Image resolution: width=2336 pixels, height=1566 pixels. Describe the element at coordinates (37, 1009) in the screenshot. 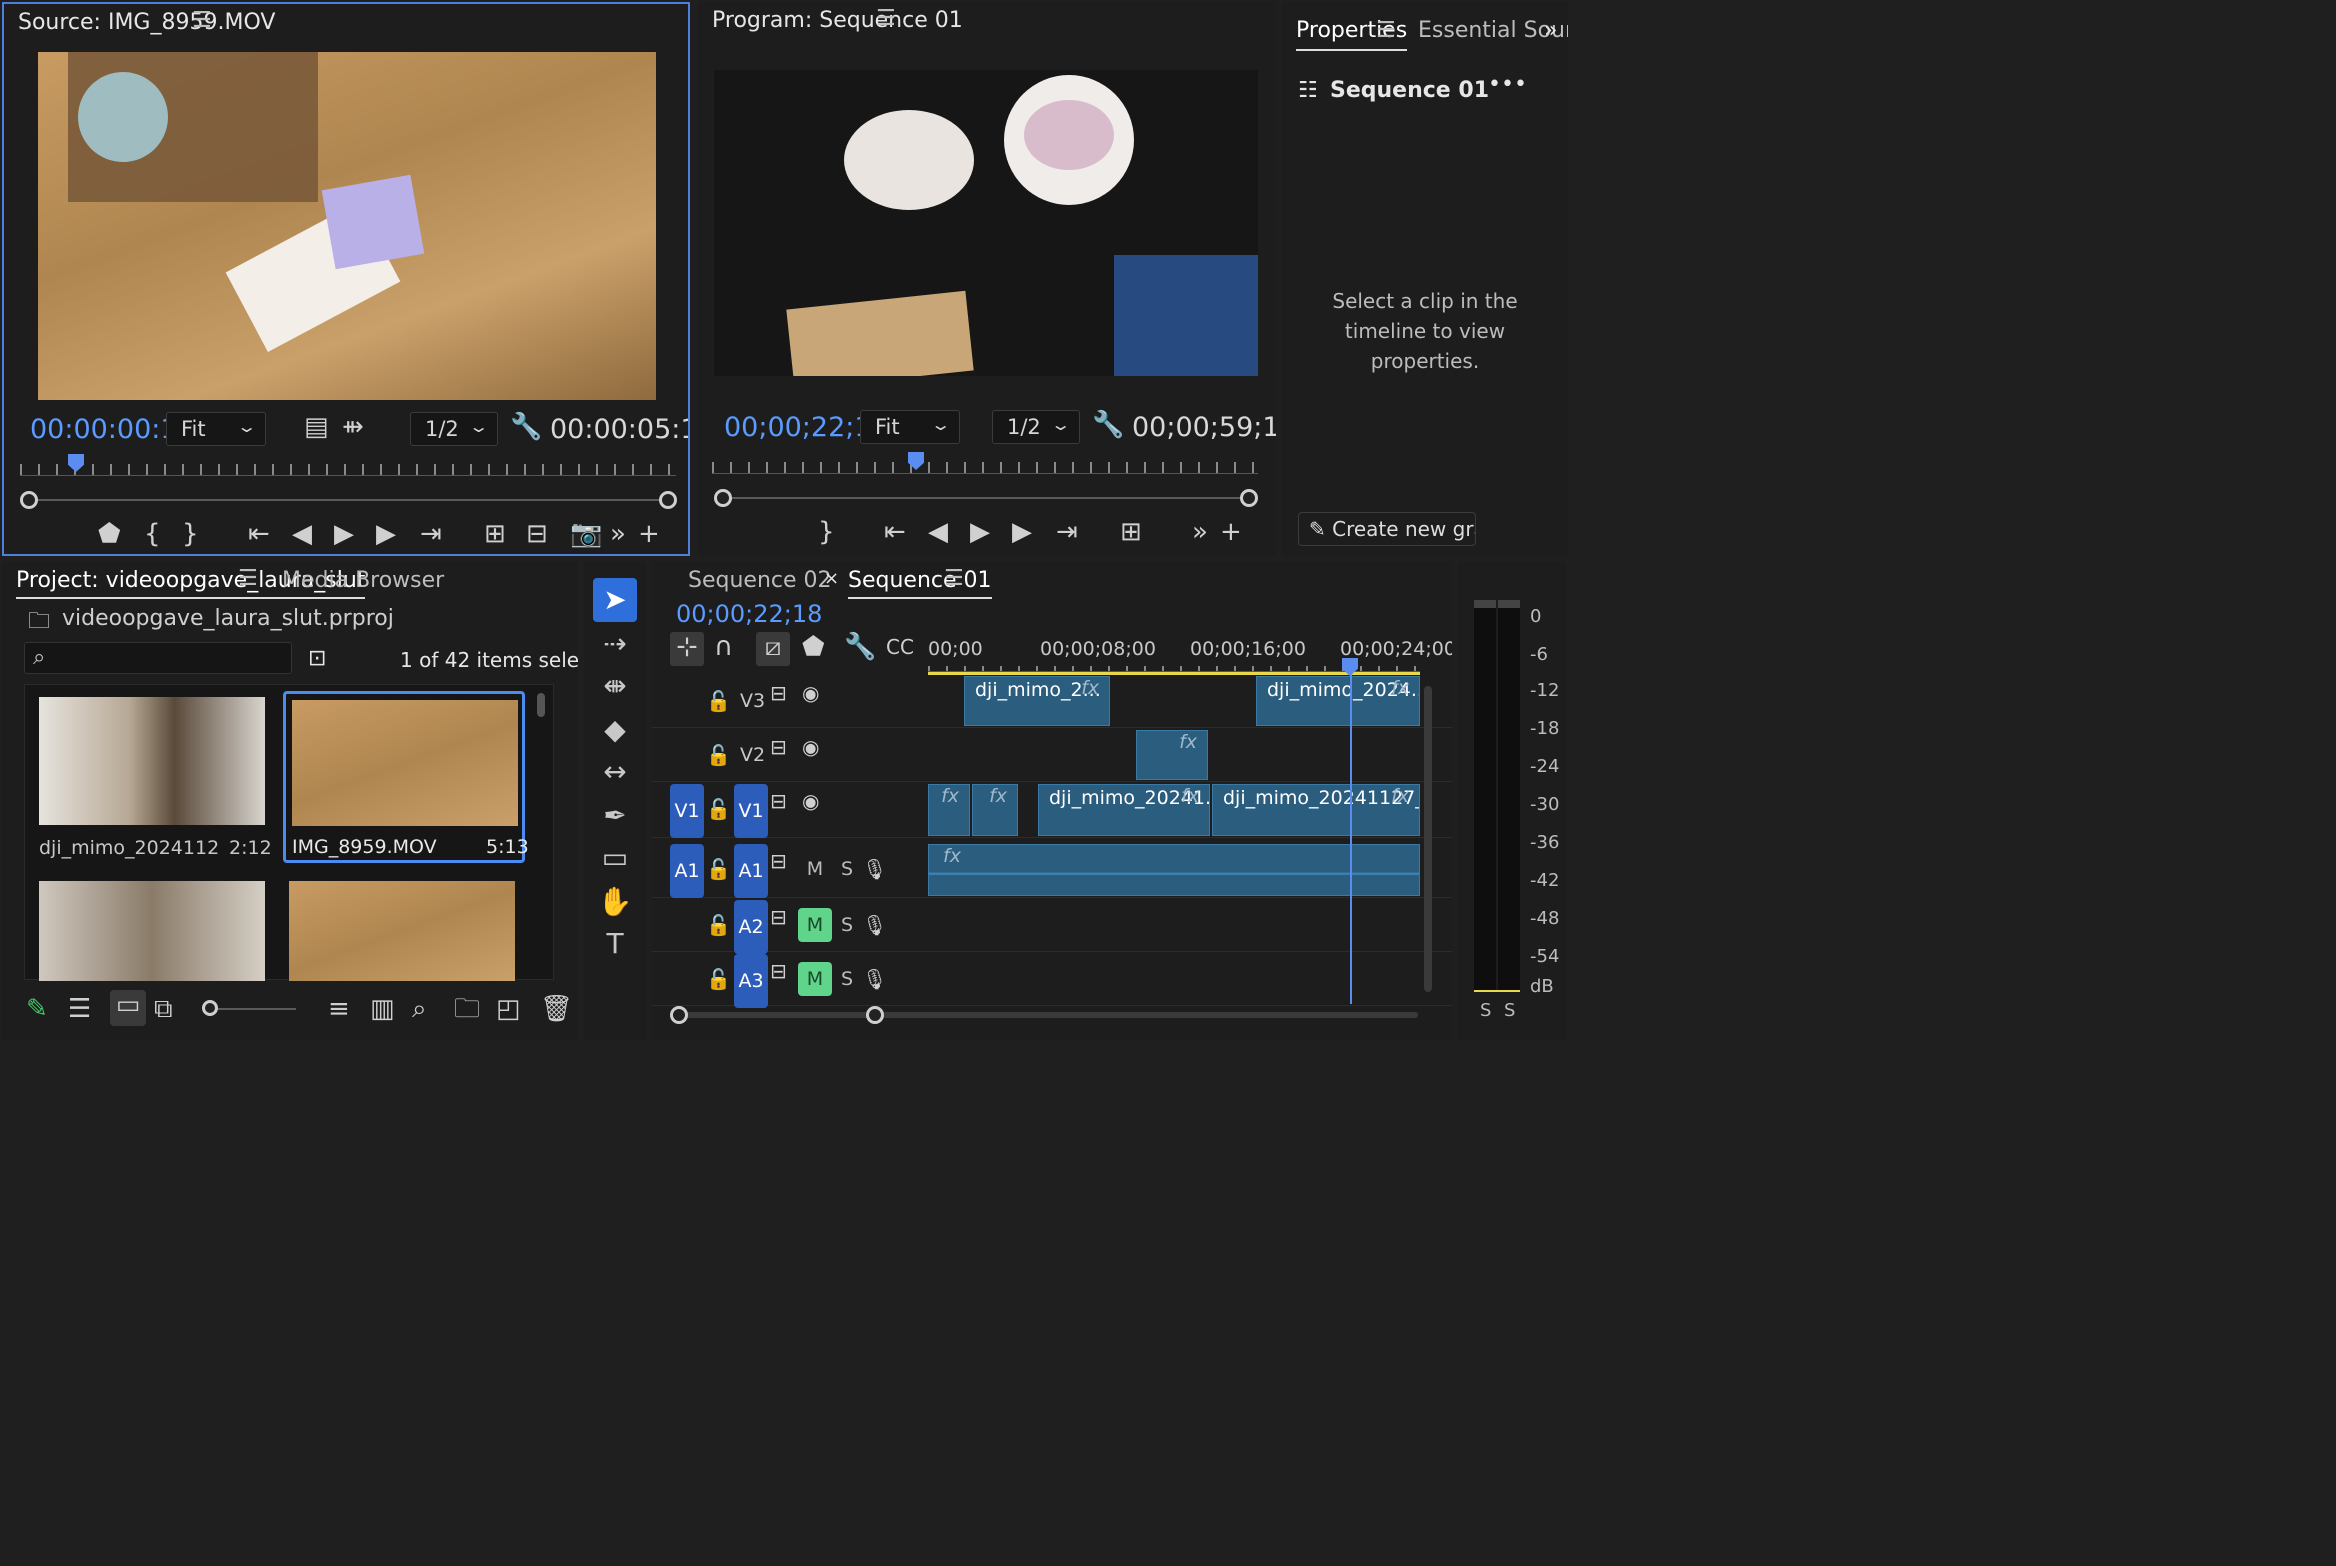

I see `pencil-icon: ✎` at that location.